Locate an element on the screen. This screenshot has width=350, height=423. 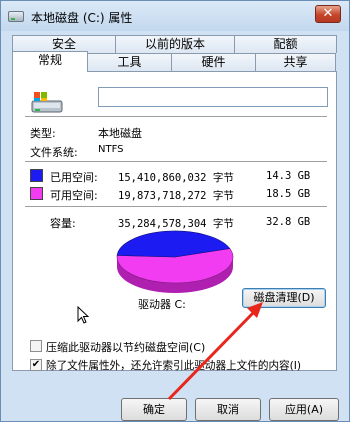
tab-sharing: 共享 is located at coordinates (295, 62).